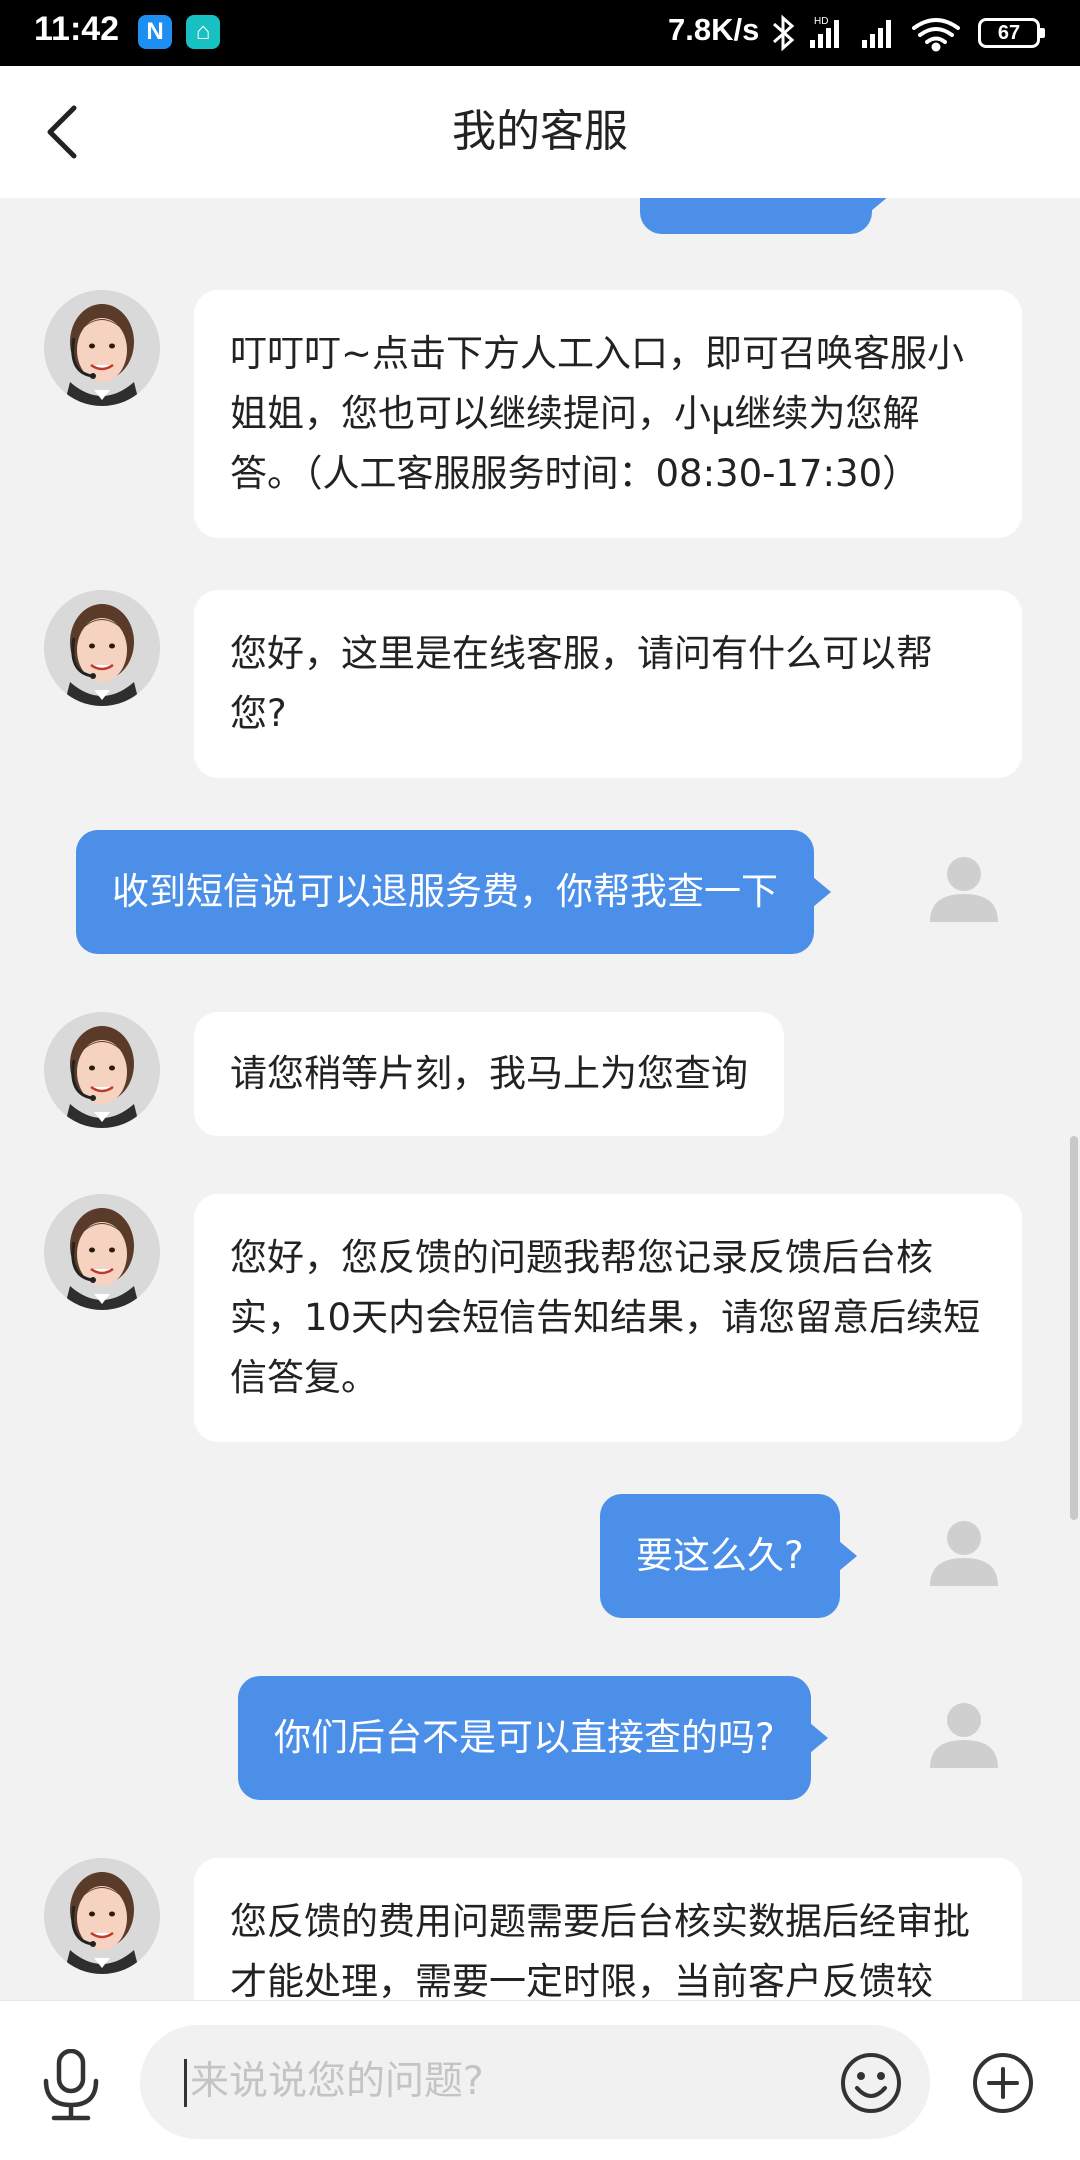  Describe the element at coordinates (489, 1074) in the screenshot. I see `message-bubble-agent: 请您稍等片刻，我马上为您查询` at that location.